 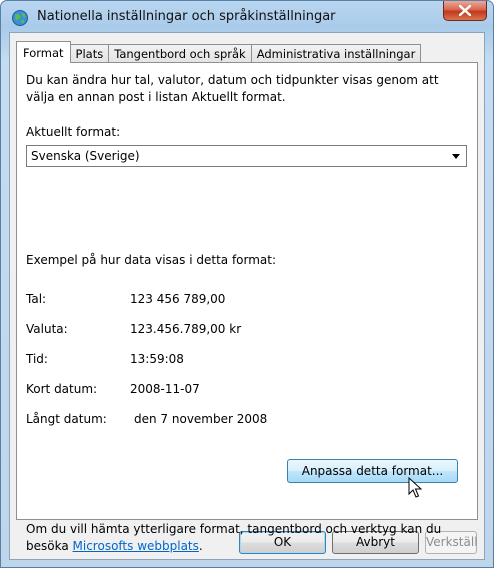 What do you see at coordinates (180, 53) in the screenshot?
I see `tab-keyboard-language: Tangentbord och språk` at bounding box center [180, 53].